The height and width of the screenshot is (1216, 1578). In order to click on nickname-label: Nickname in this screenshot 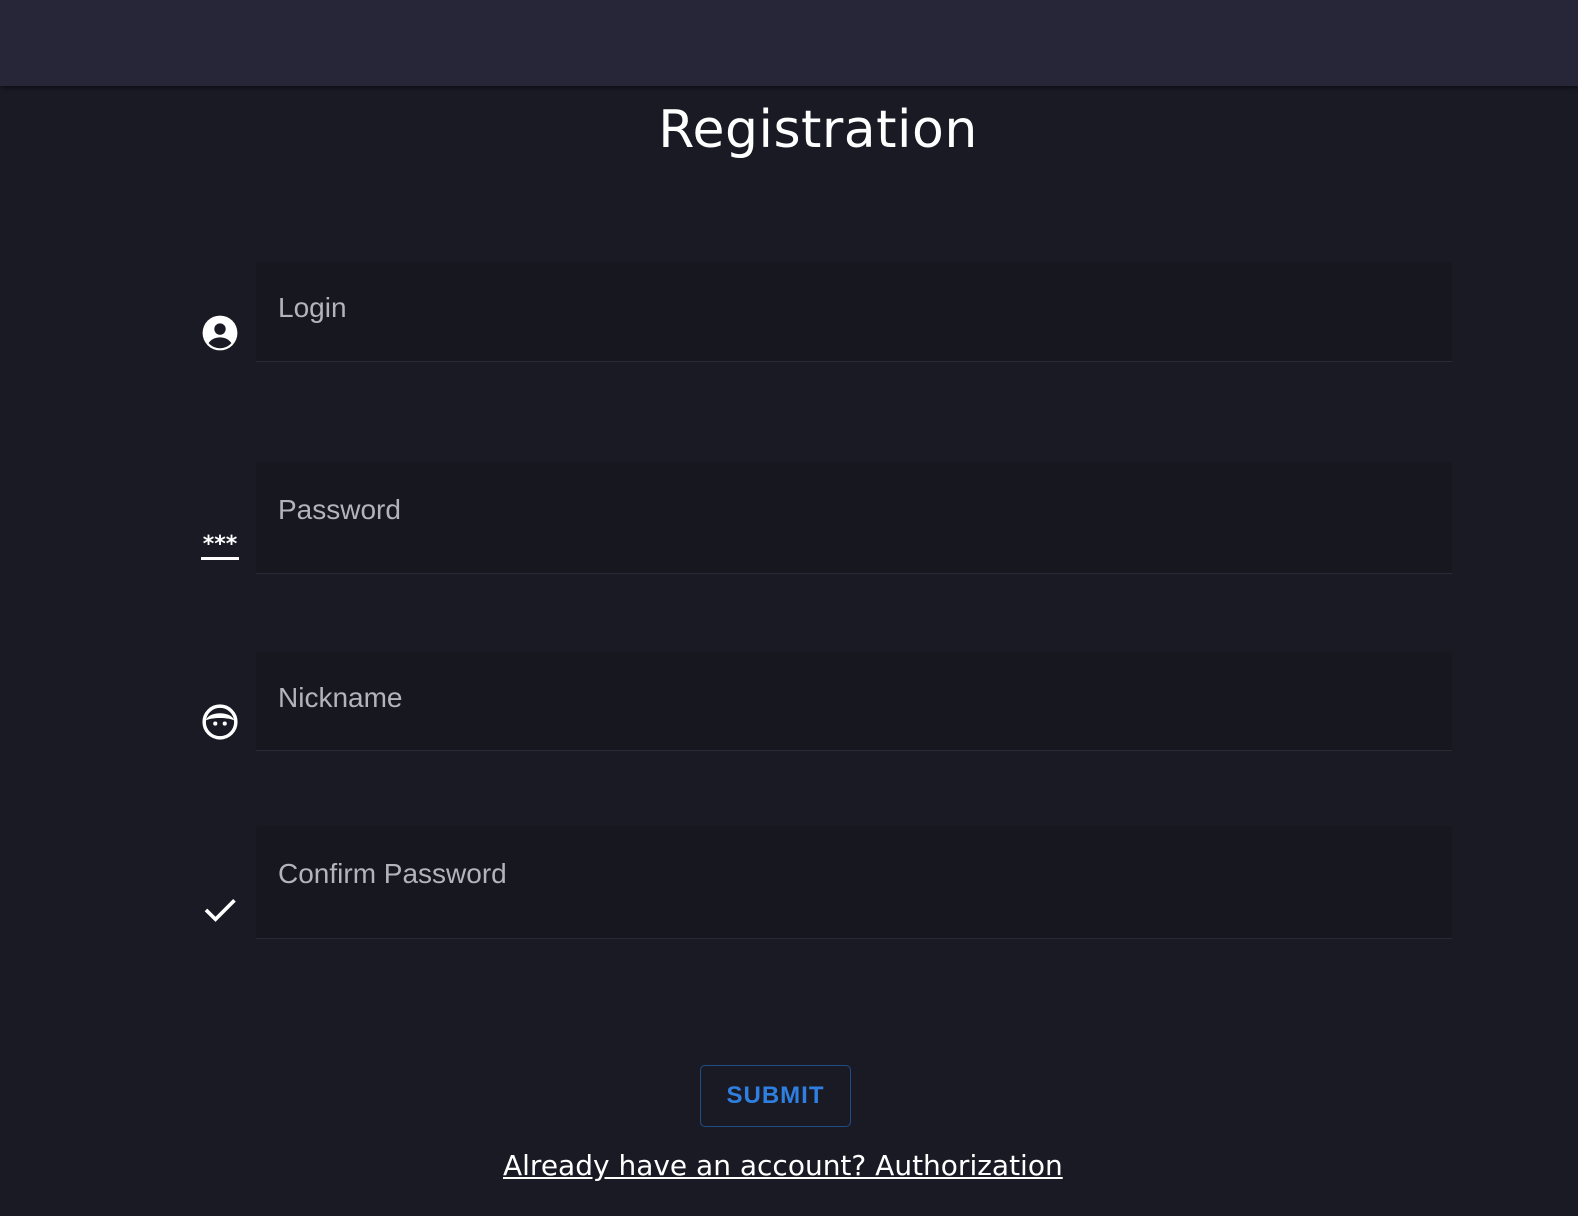, I will do `click(340, 697)`.